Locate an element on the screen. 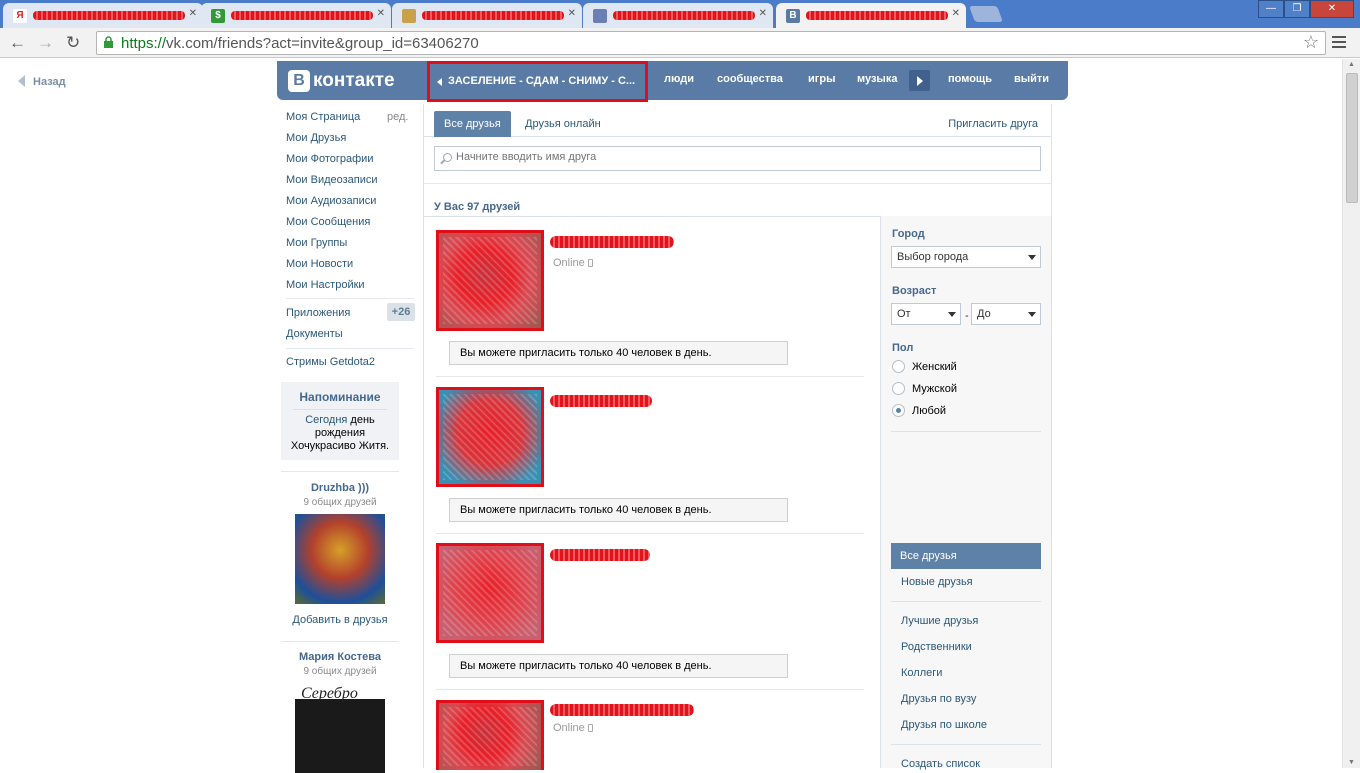 The width and height of the screenshot is (1360, 773). triangle-left-icon is located at coordinates (439, 82).